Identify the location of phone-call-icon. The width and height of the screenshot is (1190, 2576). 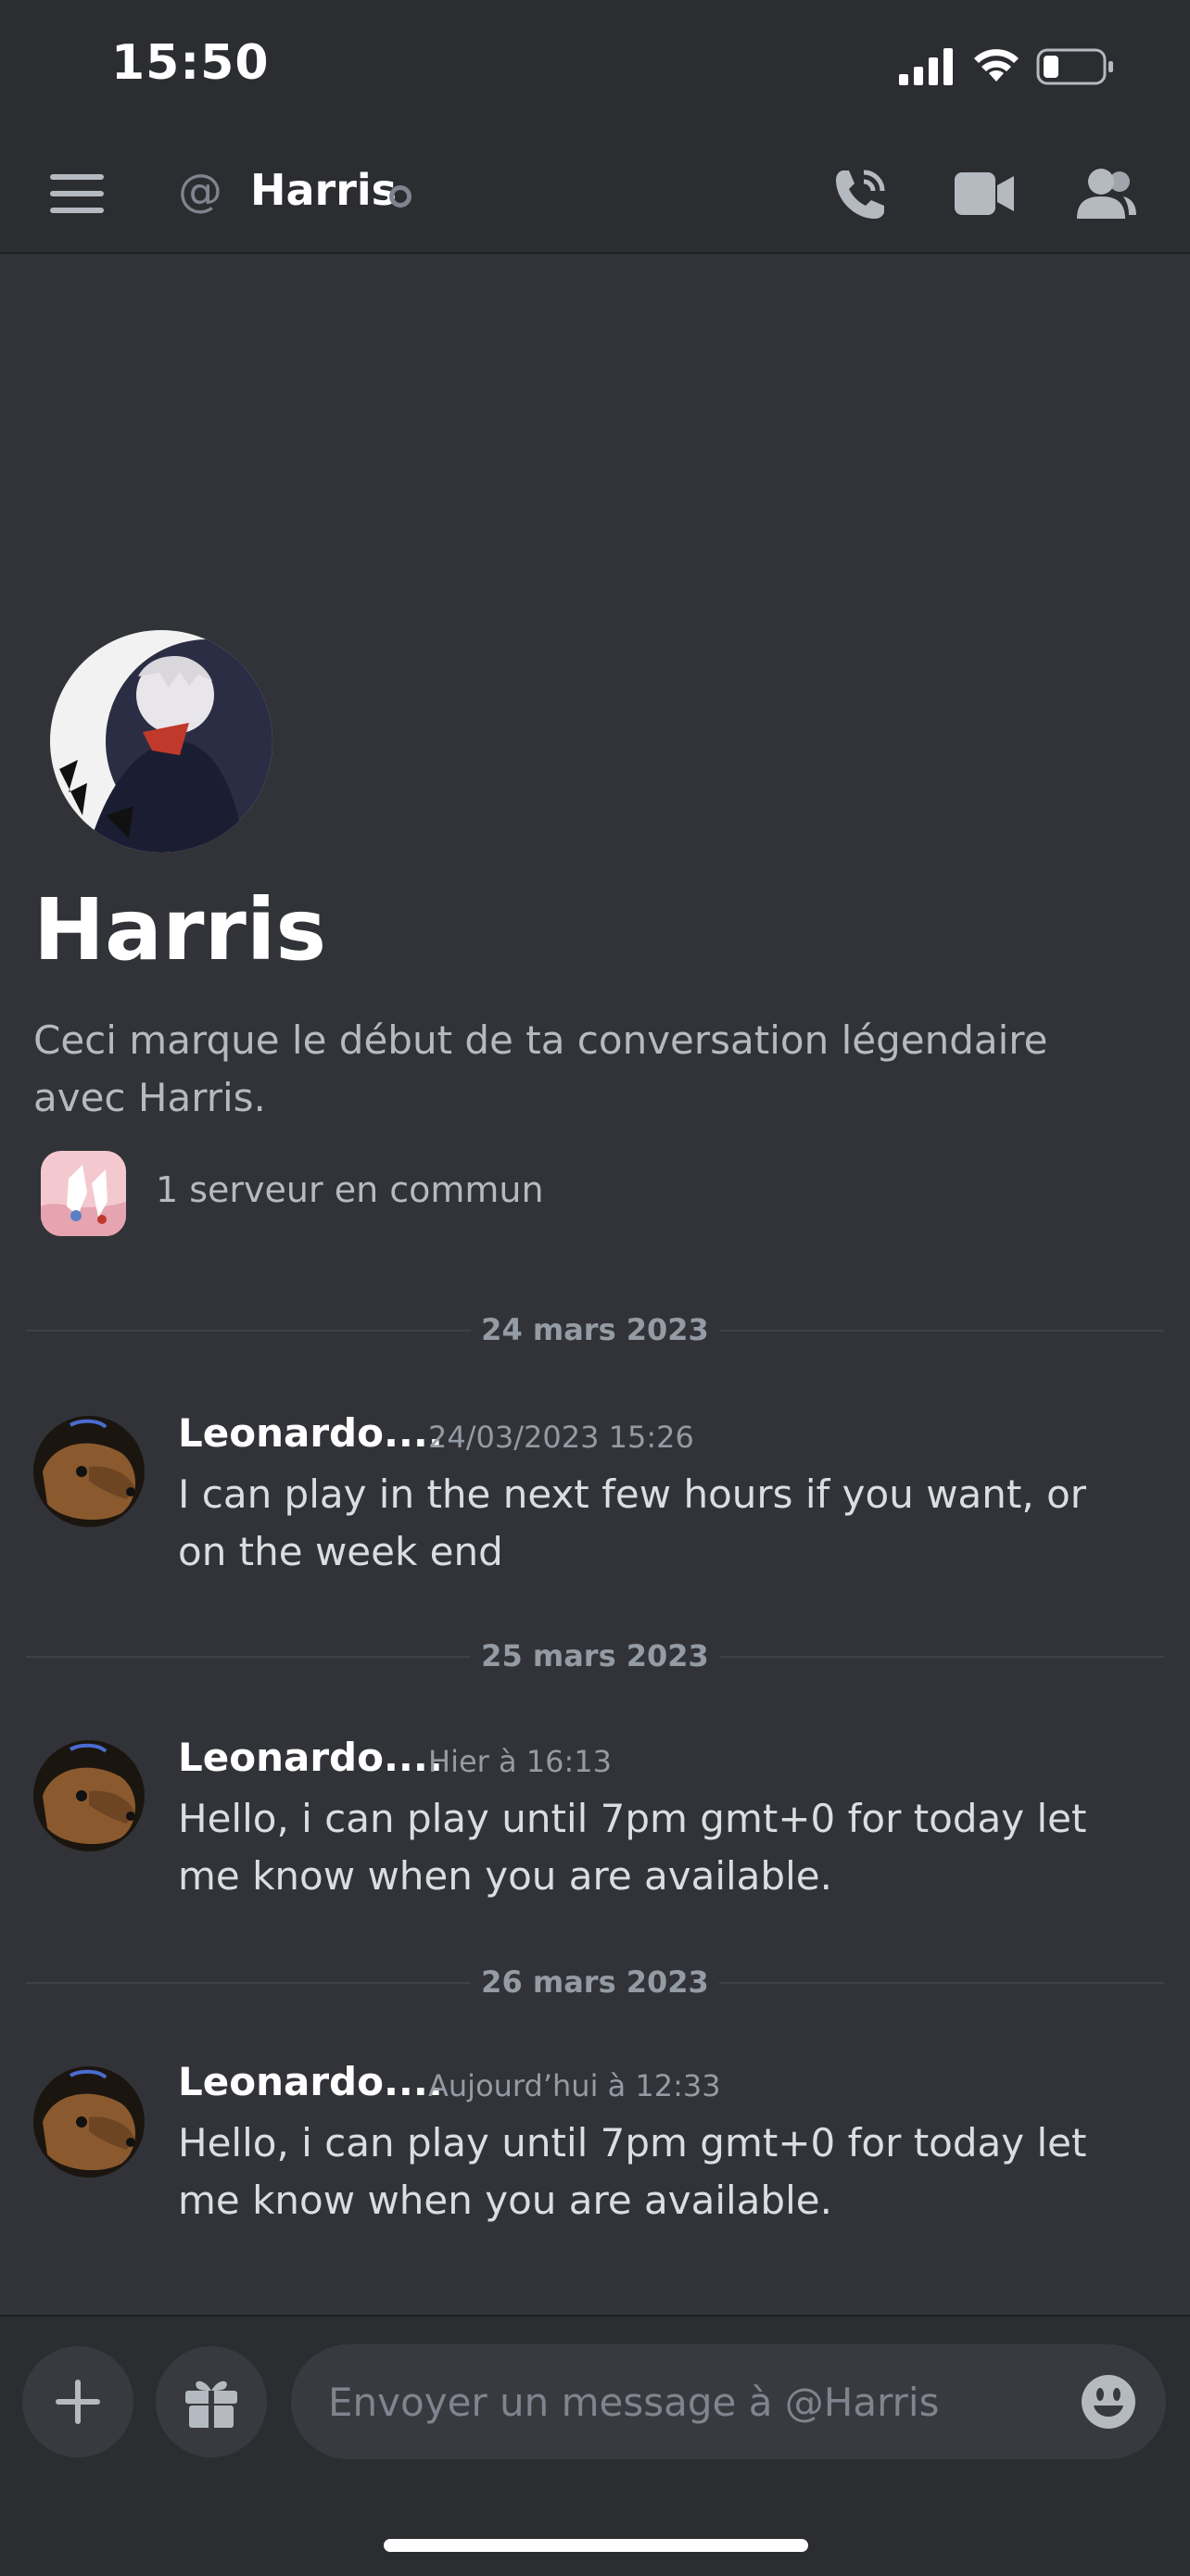
(860, 194).